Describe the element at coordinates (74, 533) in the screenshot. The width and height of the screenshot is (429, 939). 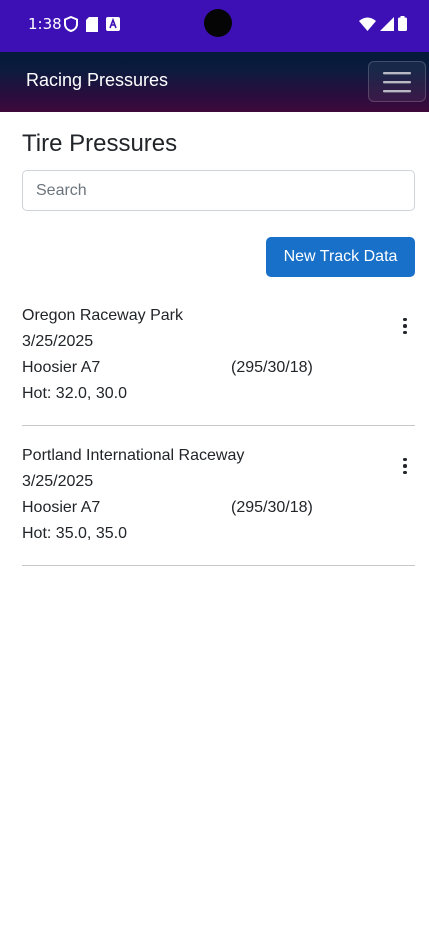
I see `hot-pressures: Hot: 35.0, 35.0` at that location.